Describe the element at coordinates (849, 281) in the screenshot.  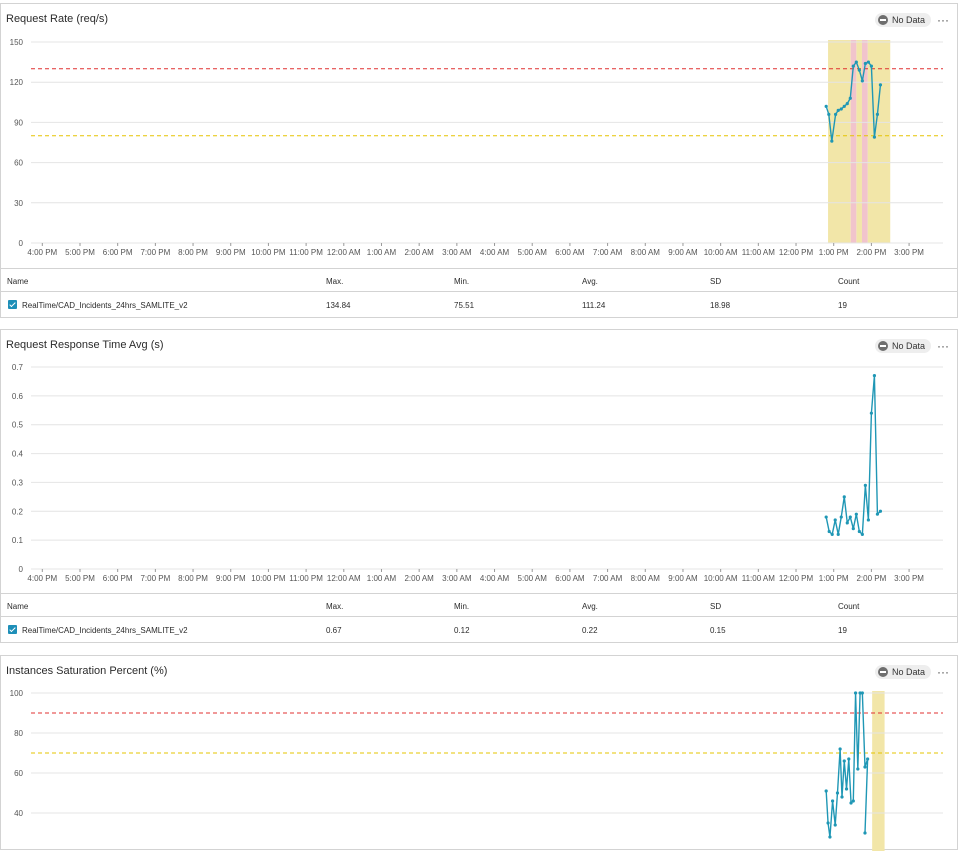
I see `col-count: Count` at that location.